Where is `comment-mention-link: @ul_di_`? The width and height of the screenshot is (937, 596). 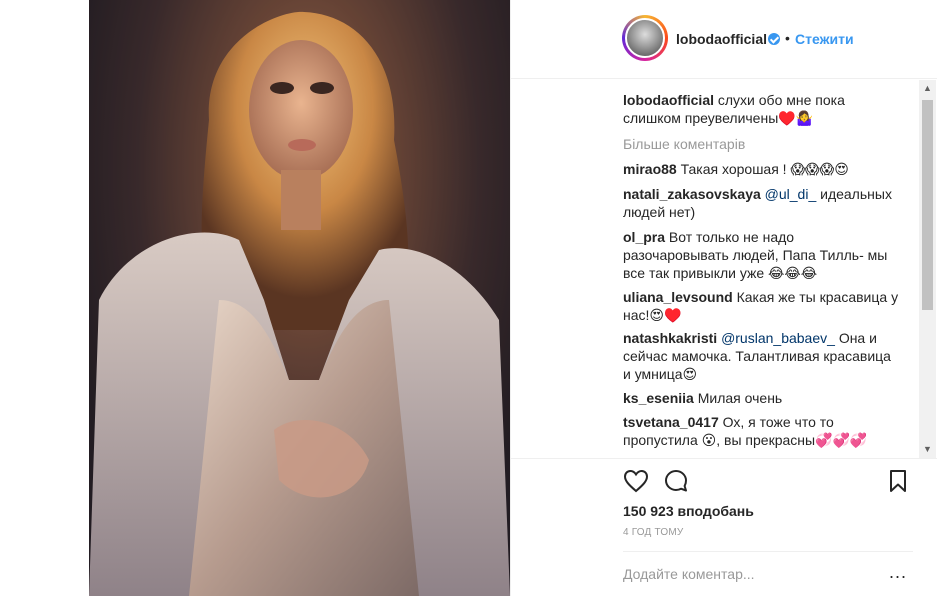
comment-mention-link: @ul_di_ is located at coordinates (791, 194).